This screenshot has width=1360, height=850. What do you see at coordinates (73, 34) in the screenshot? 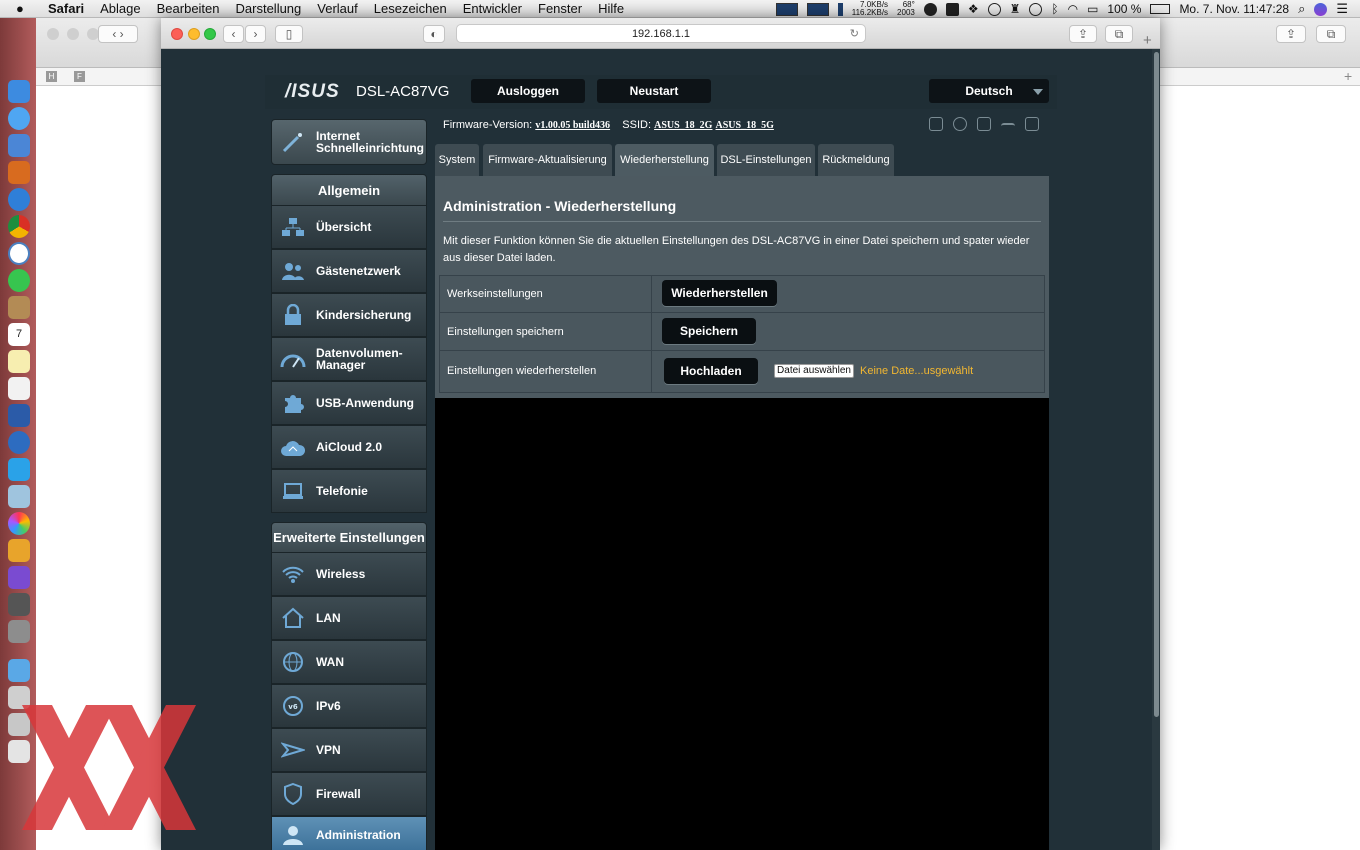
I see `bg-minimize-button` at bounding box center [73, 34].